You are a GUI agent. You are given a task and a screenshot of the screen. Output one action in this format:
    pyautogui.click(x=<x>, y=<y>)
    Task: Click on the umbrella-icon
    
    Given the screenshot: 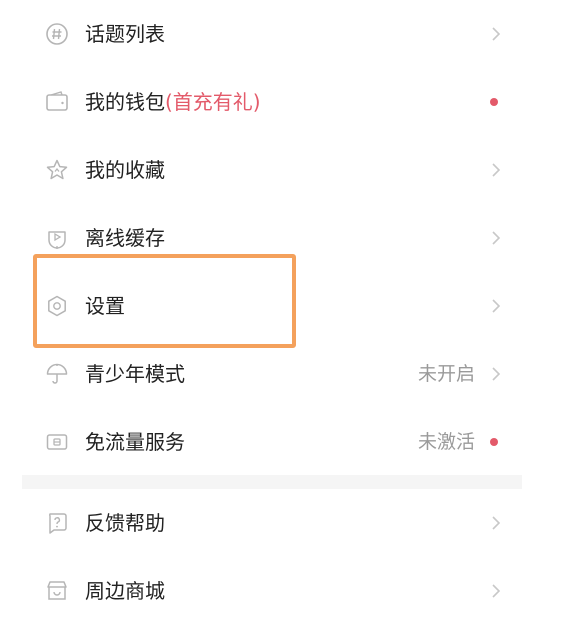 What is the action you would take?
    pyautogui.click(x=57, y=374)
    